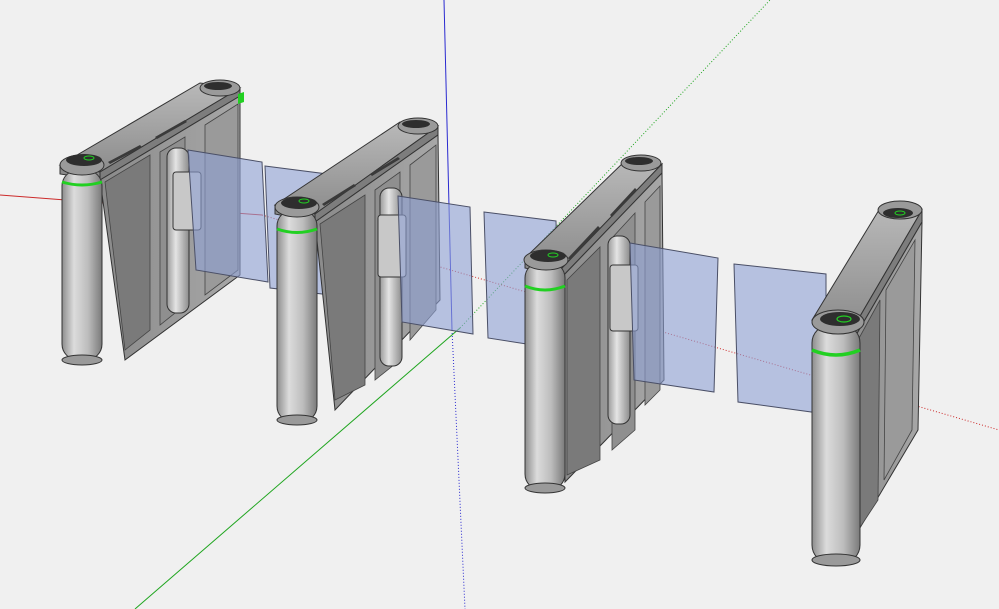 The height and width of the screenshot is (609, 999). I want to click on blue-axis-dotted, so click(458, 469).